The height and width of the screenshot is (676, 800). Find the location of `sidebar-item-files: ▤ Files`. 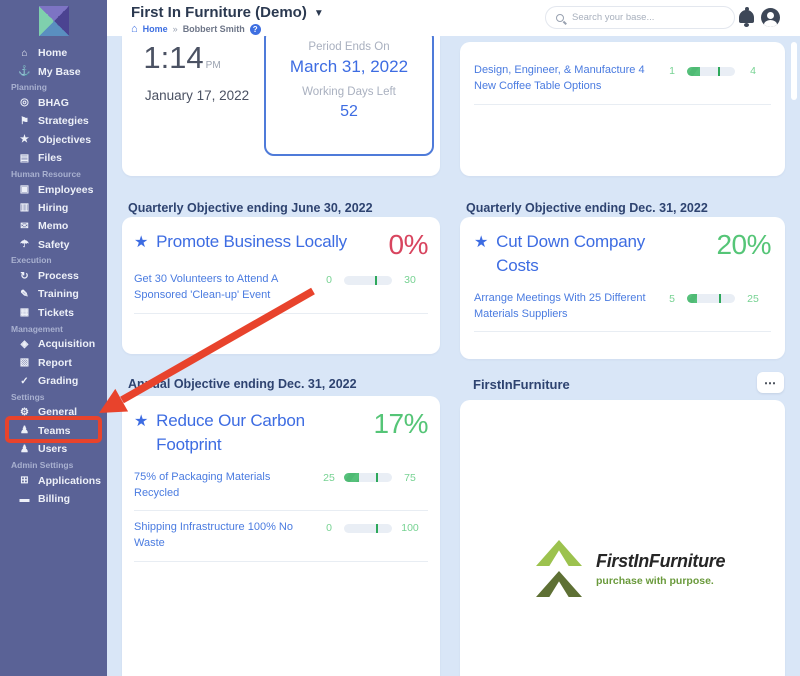

sidebar-item-files: ▤ Files is located at coordinates (53, 158).